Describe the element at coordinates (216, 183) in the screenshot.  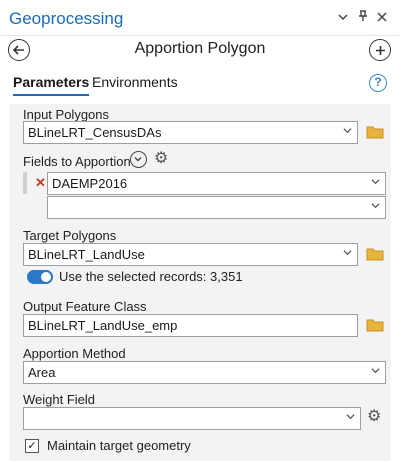
I see `field-row-1-select: DAEMP2016` at that location.